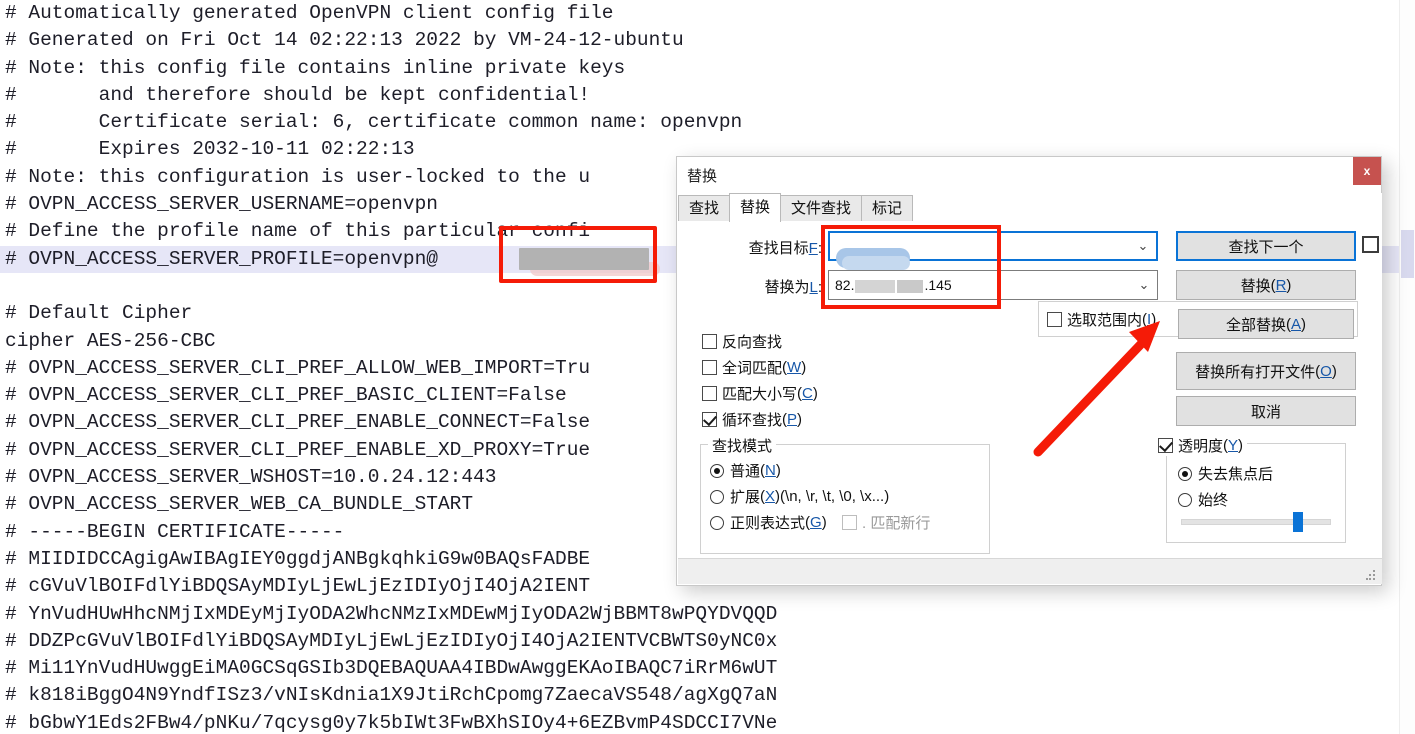 The width and height of the screenshot is (1415, 734). Describe the element at coordinates (911, 267) in the screenshot. I see `annotation-rect-fields` at that location.